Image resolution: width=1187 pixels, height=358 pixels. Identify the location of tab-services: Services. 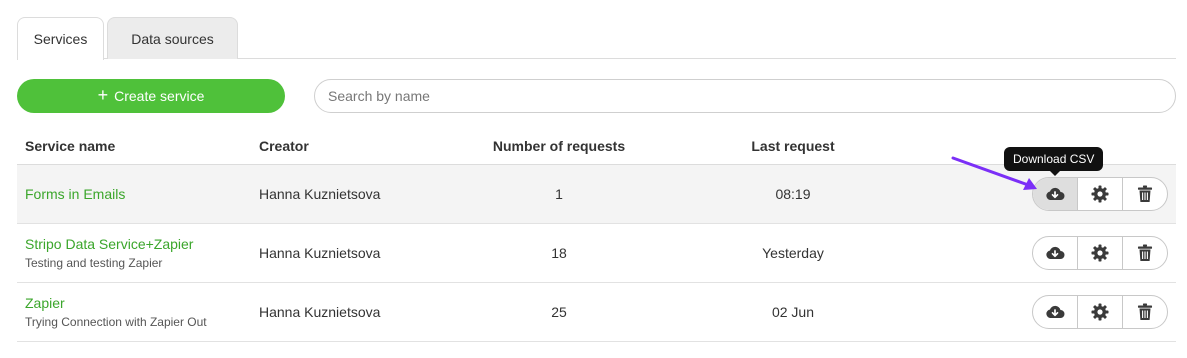
(60, 38).